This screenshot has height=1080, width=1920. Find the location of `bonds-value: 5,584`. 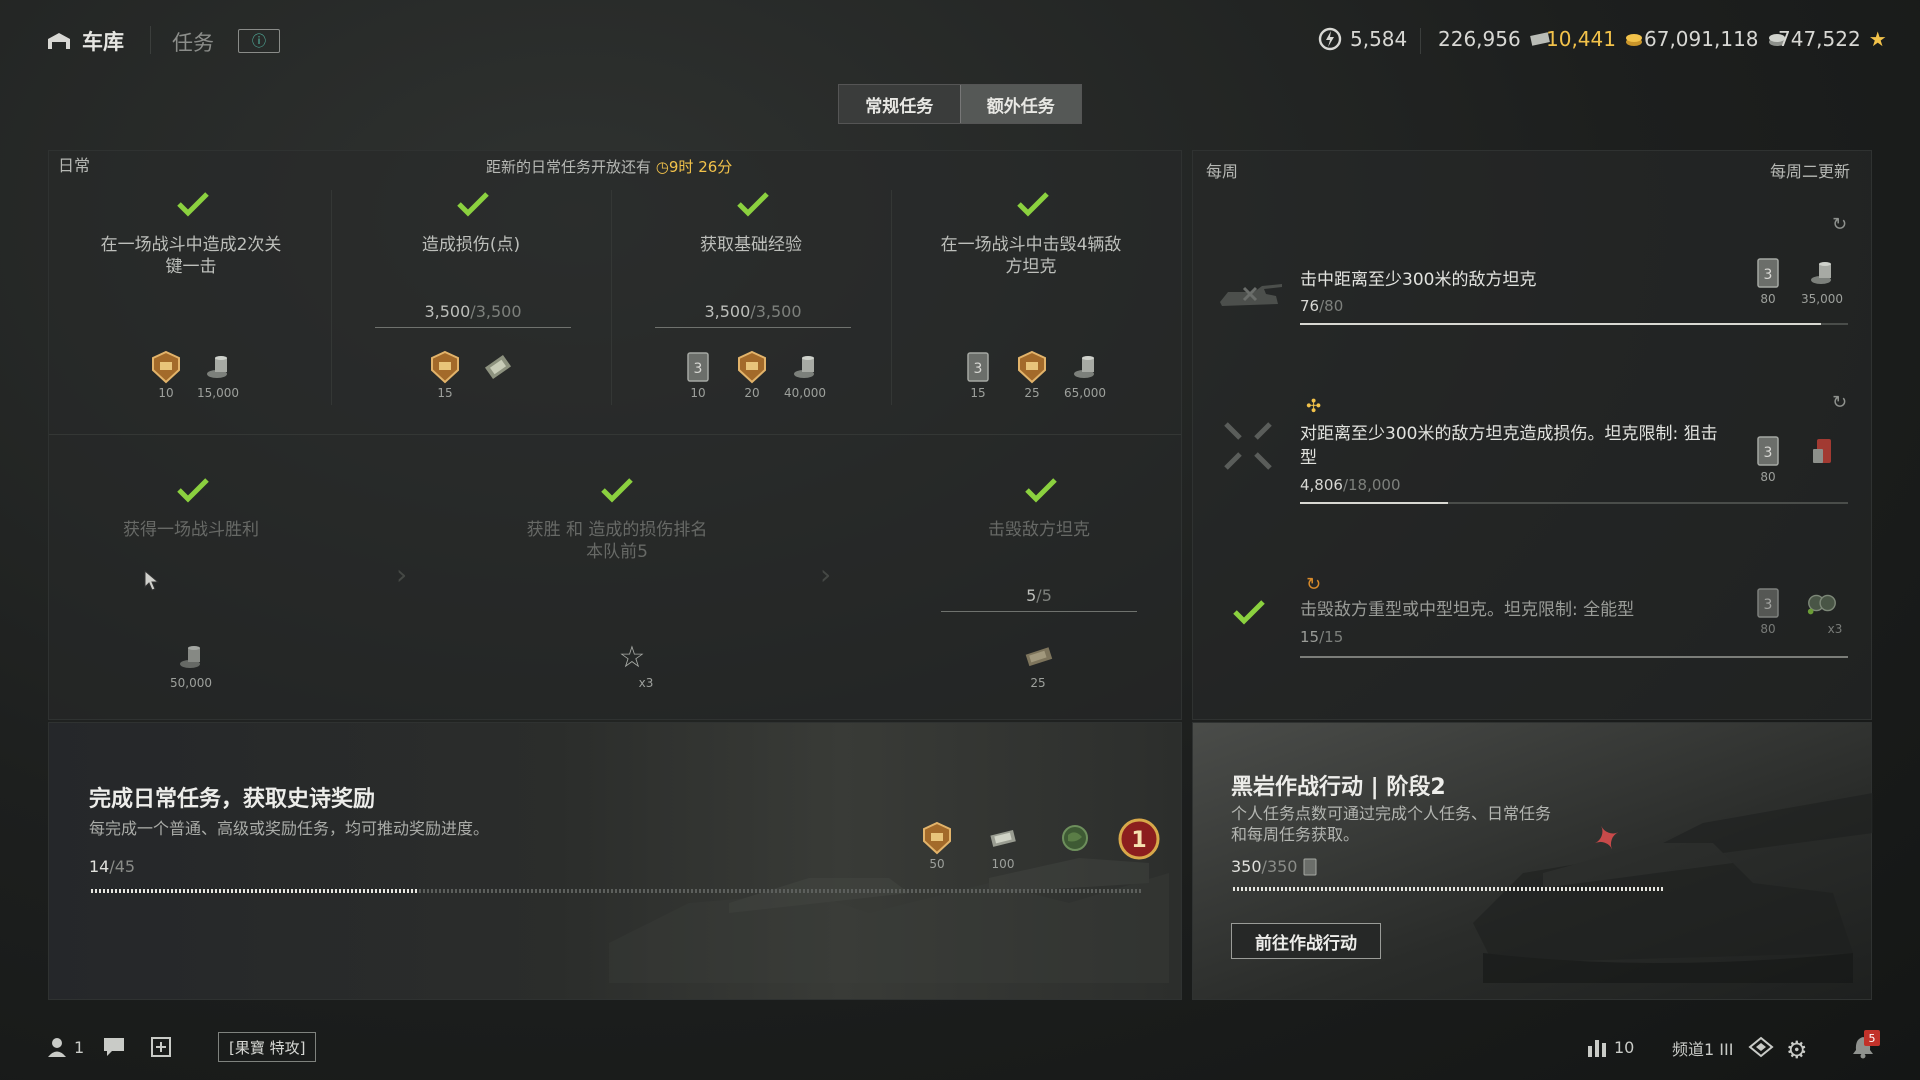

bonds-value: 5,584 is located at coordinates (1379, 39).